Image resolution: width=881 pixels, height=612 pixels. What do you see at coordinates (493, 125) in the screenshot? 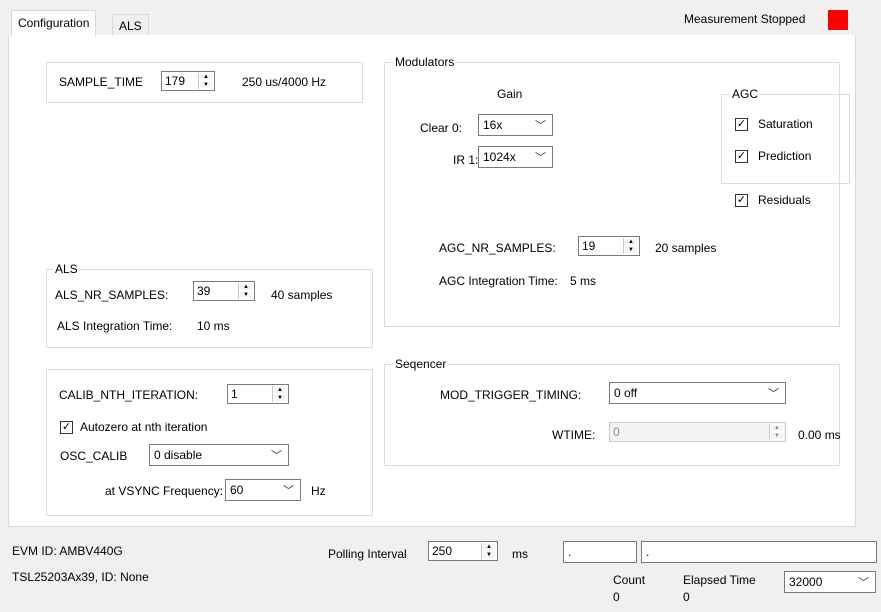
I see `clear-gain-value: 16x` at bounding box center [493, 125].